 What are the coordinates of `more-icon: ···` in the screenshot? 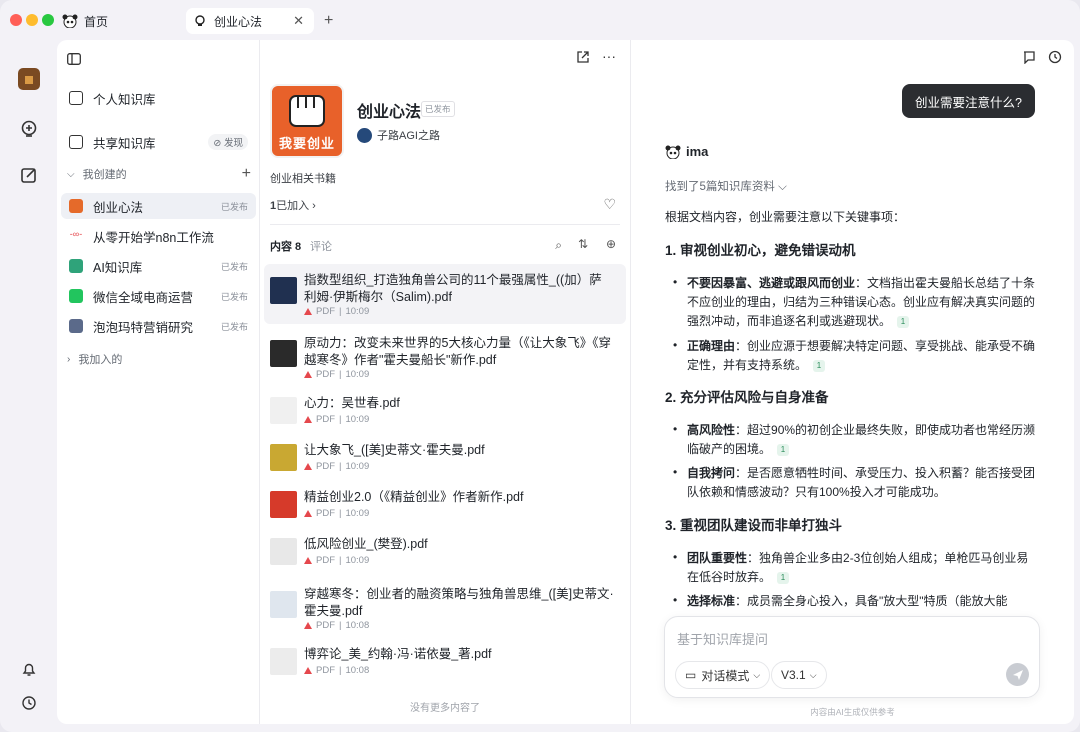 It's located at (609, 56).